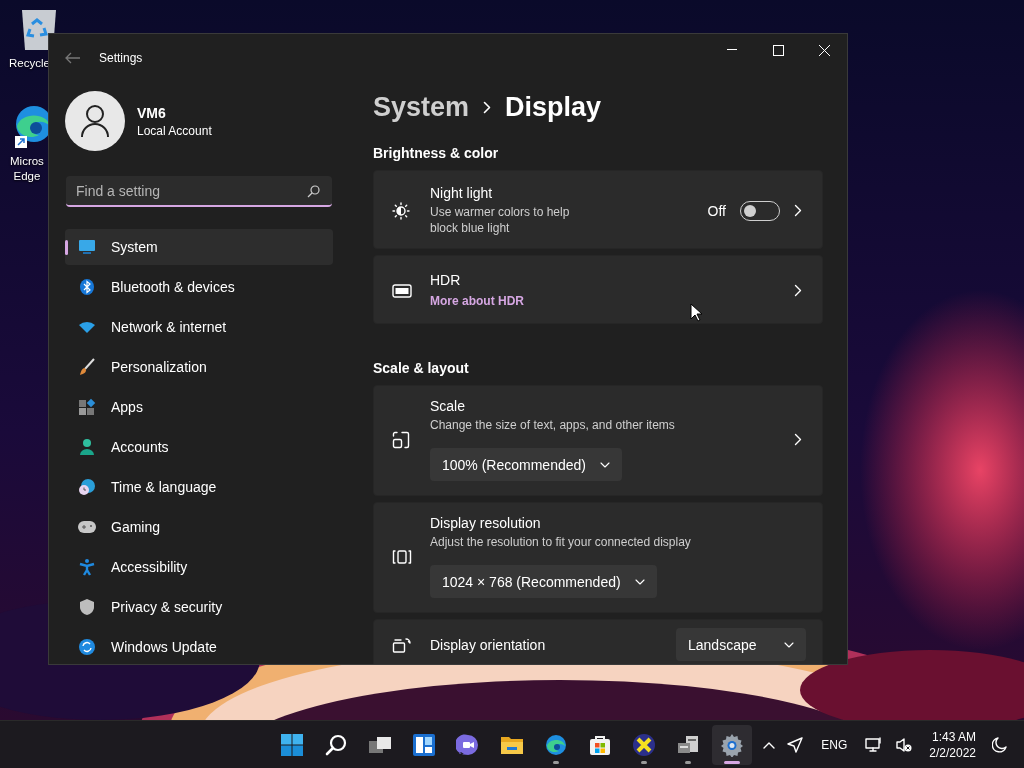  What do you see at coordinates (732, 50) in the screenshot?
I see `minimize-icon` at bounding box center [732, 50].